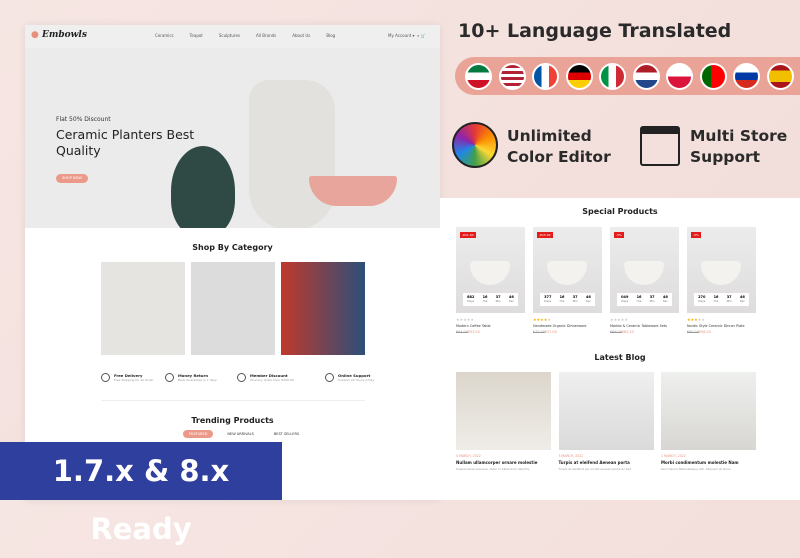 This screenshot has height=558, width=800. I want to click on countdown-timer: 049 Days 16 Hrs 37 Min 46 Sec, so click(644, 299).